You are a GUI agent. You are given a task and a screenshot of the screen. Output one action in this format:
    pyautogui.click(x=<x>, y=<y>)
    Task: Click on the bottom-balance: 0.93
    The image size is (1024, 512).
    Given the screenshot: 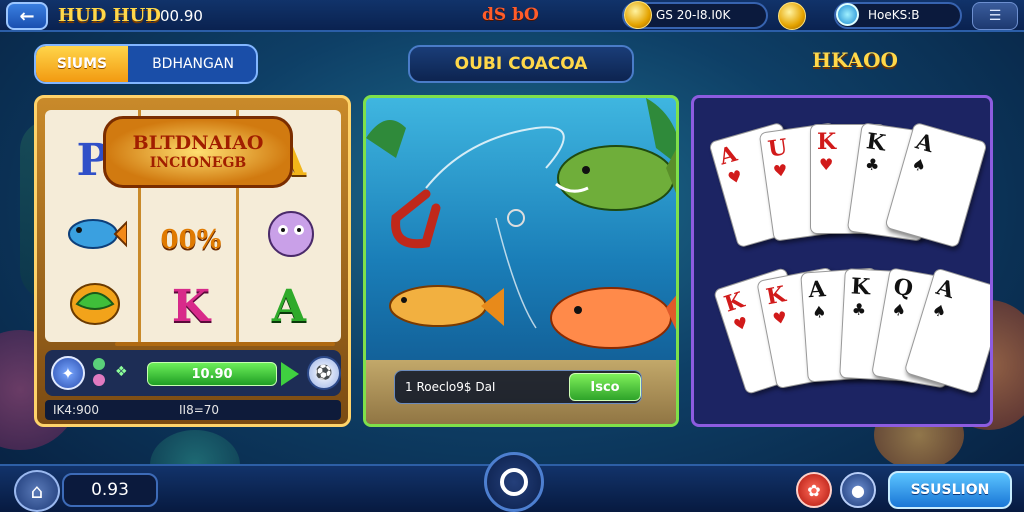 What is the action you would take?
    pyautogui.click(x=110, y=490)
    